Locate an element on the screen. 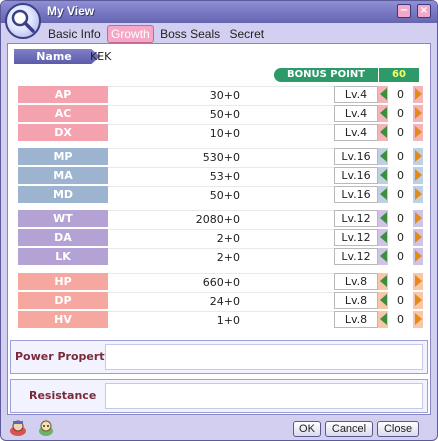  minimize-button: − is located at coordinates (404, 11).